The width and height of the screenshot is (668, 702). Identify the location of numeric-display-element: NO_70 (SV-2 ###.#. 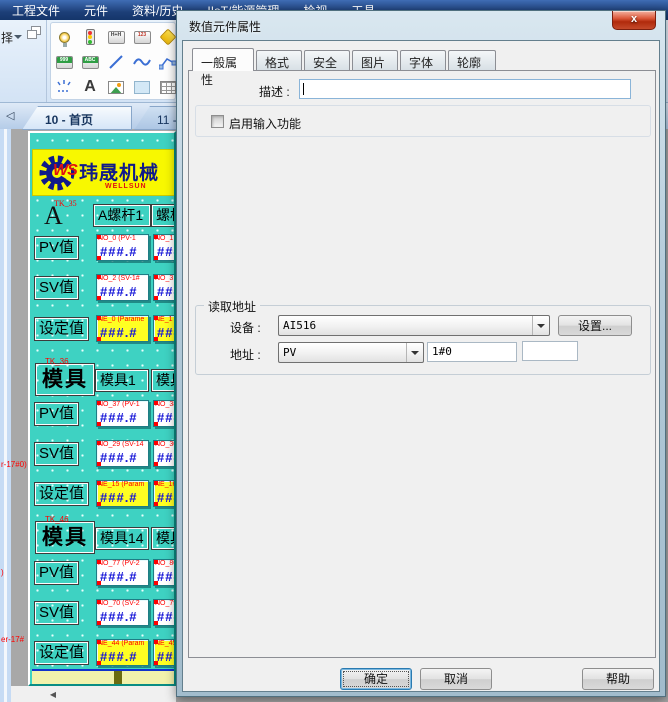
(122, 612).